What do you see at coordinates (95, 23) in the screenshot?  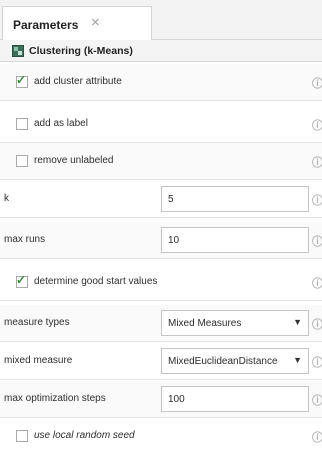 I see `close-icon: ×` at bounding box center [95, 23].